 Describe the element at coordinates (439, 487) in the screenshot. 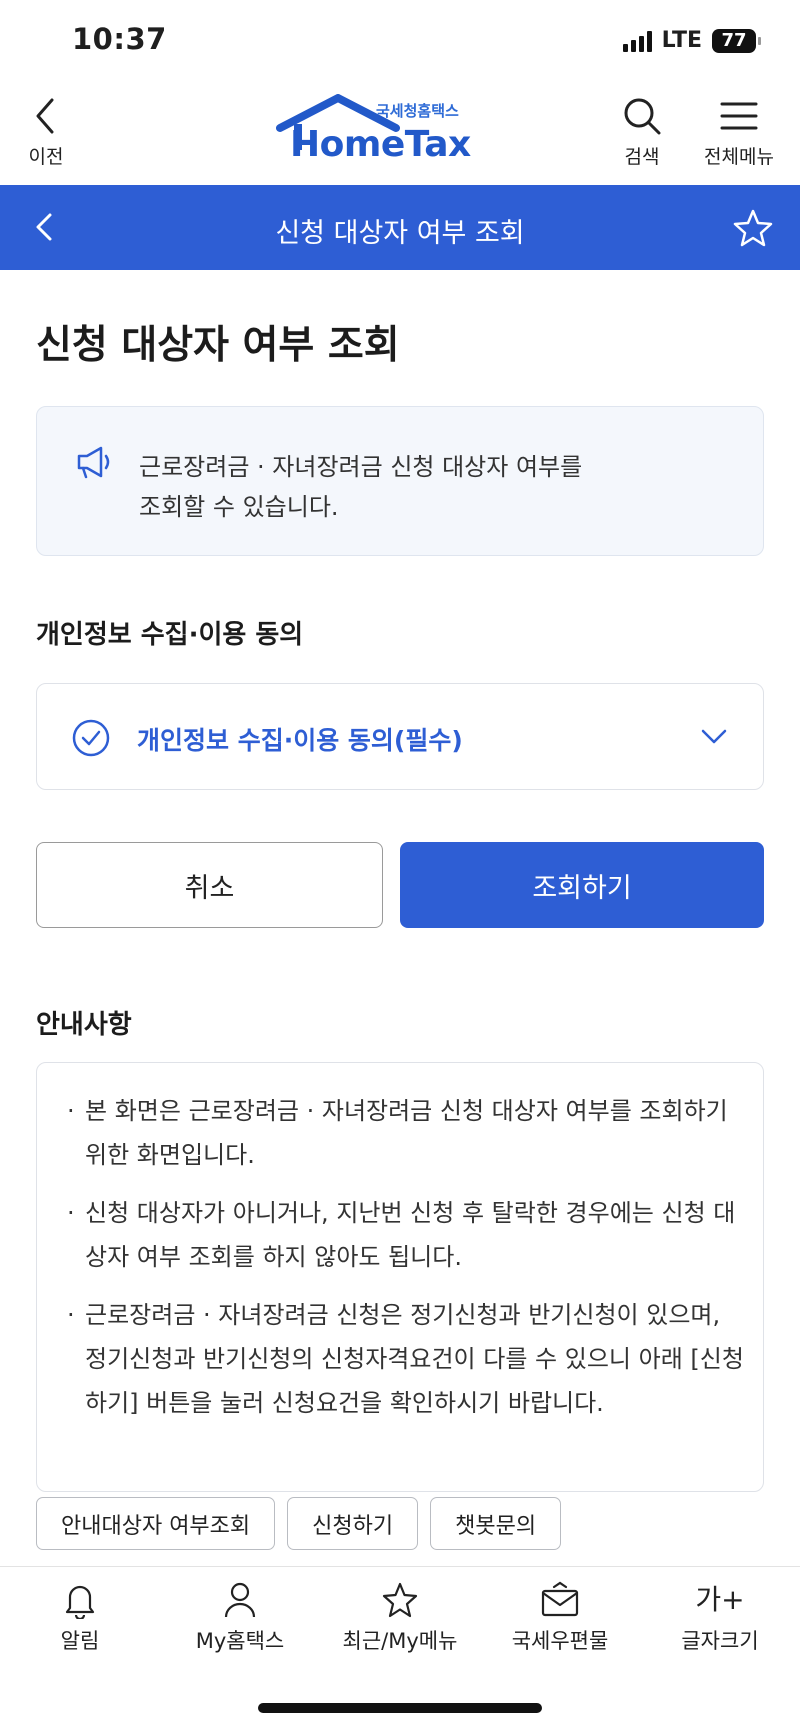

I see `notice-text: 근로장려금 · 자녀장려금 신청 대상자 여부를 조회할 수 있습니다.` at that location.